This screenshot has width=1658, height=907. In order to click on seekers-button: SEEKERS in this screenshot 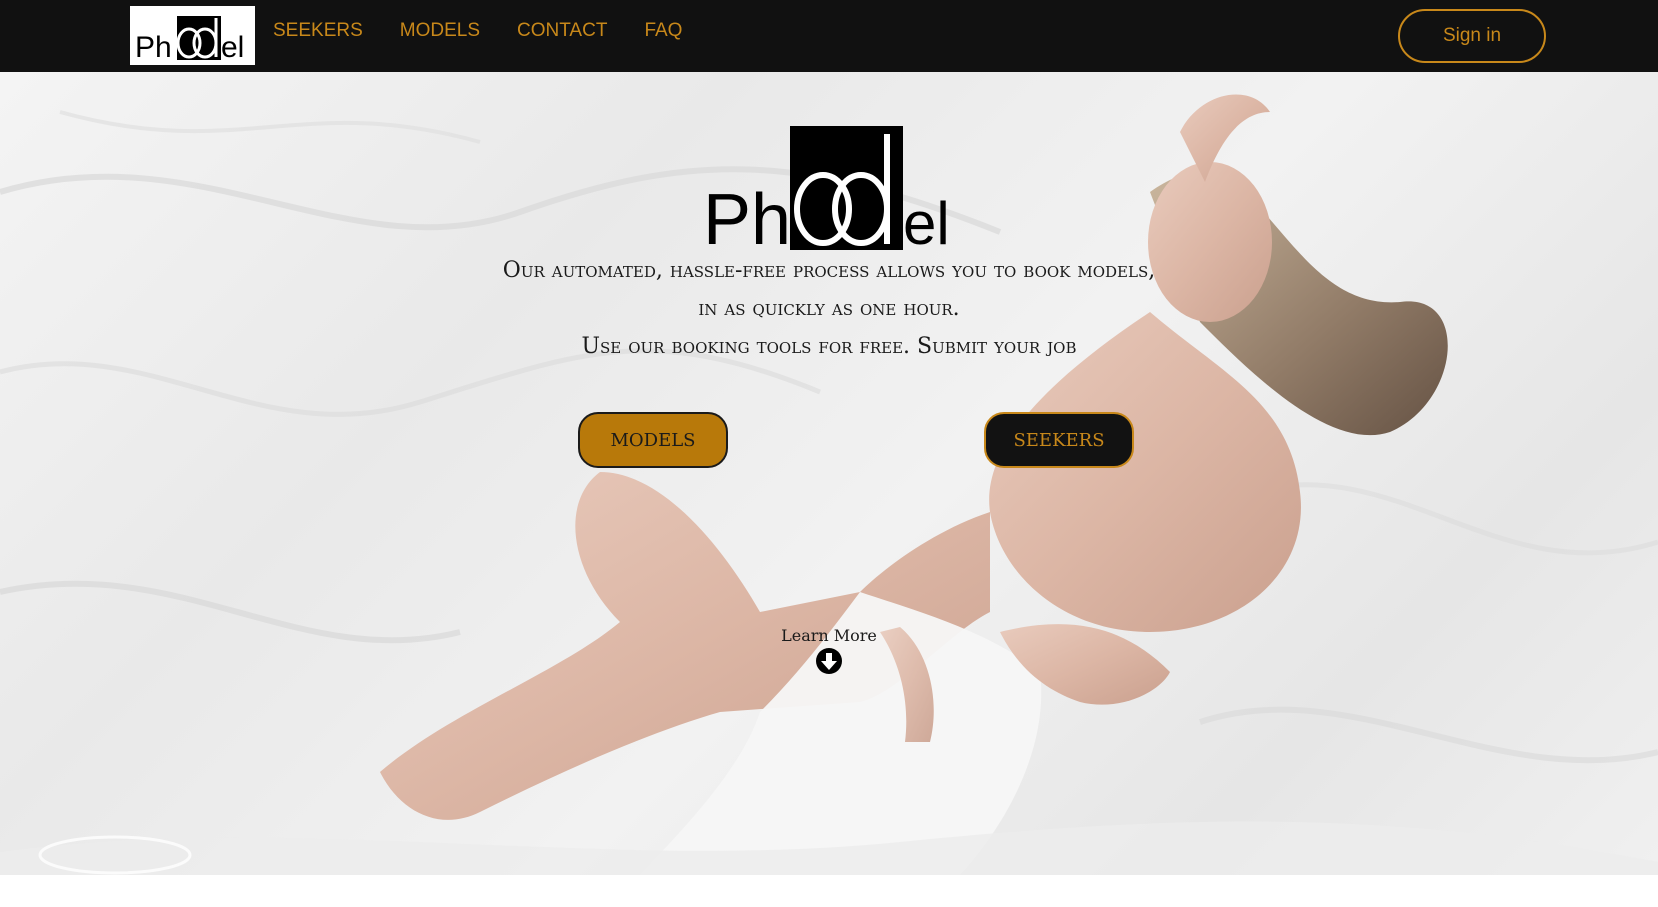, I will do `click(1059, 440)`.